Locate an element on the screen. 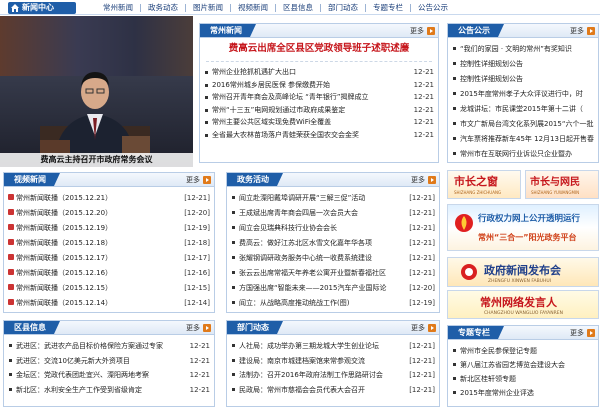  nav-link-video-news: 视频新闻 is located at coordinates (253, 7).